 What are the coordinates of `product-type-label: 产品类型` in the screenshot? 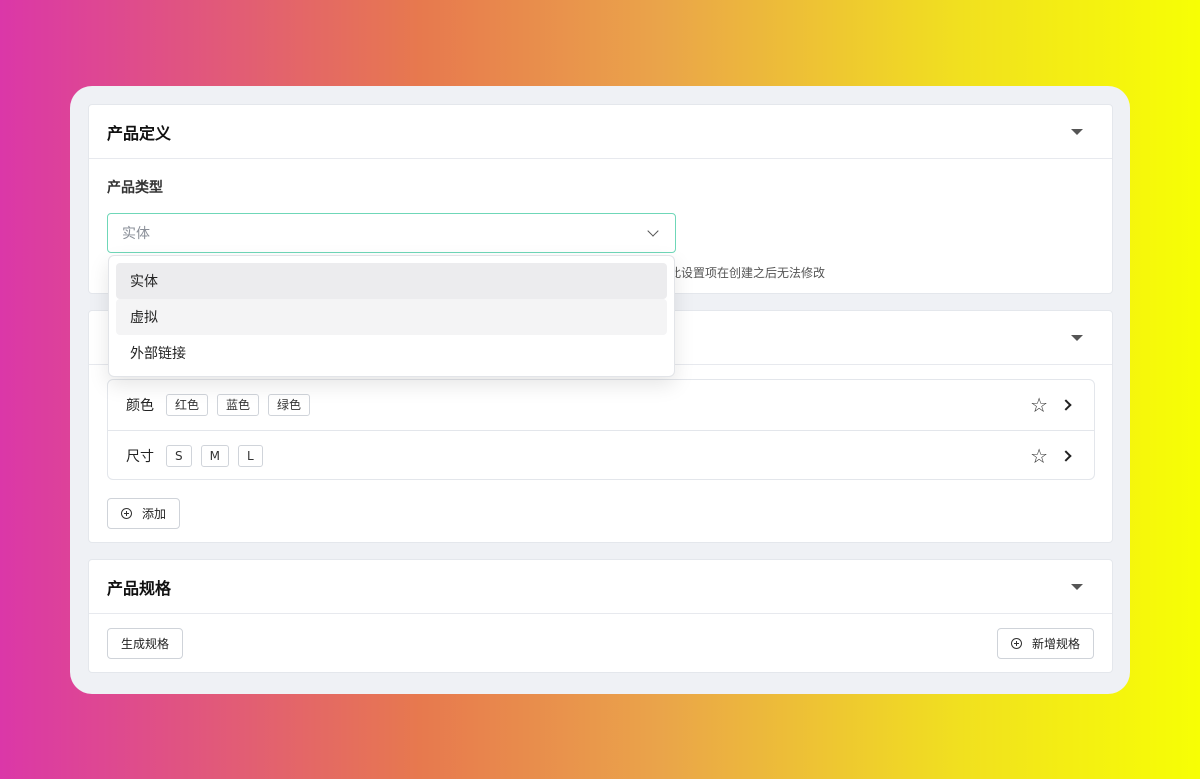 It's located at (135, 188).